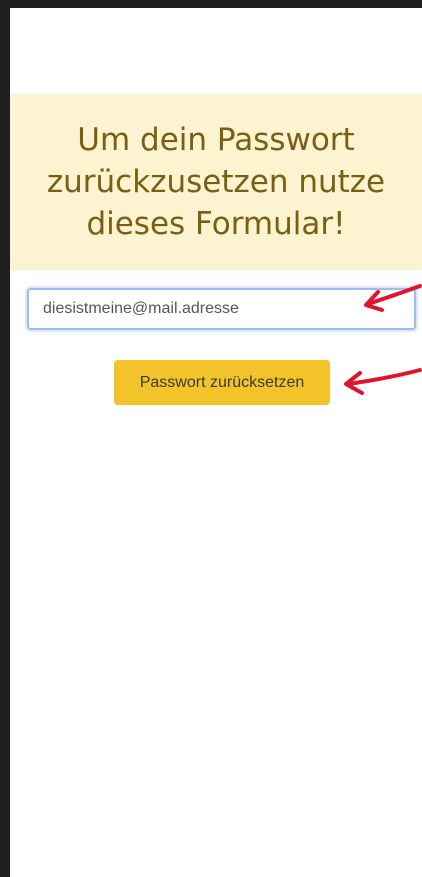 This screenshot has width=422, height=877. What do you see at coordinates (222, 382) in the screenshot?
I see `reset-password-button: Passwort zurücksetzen` at bounding box center [222, 382].